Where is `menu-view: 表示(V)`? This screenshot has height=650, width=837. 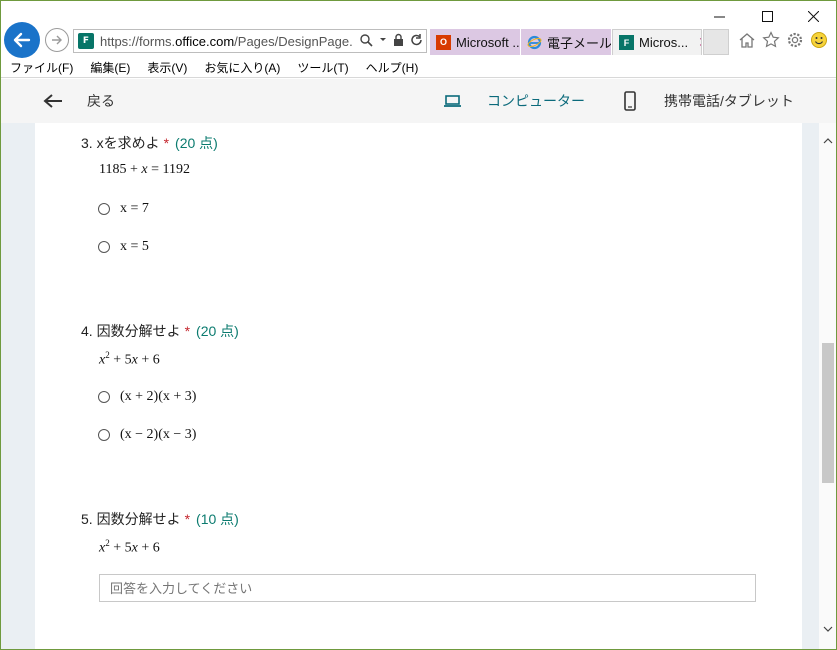 menu-view: 表示(V) is located at coordinates (167, 67).